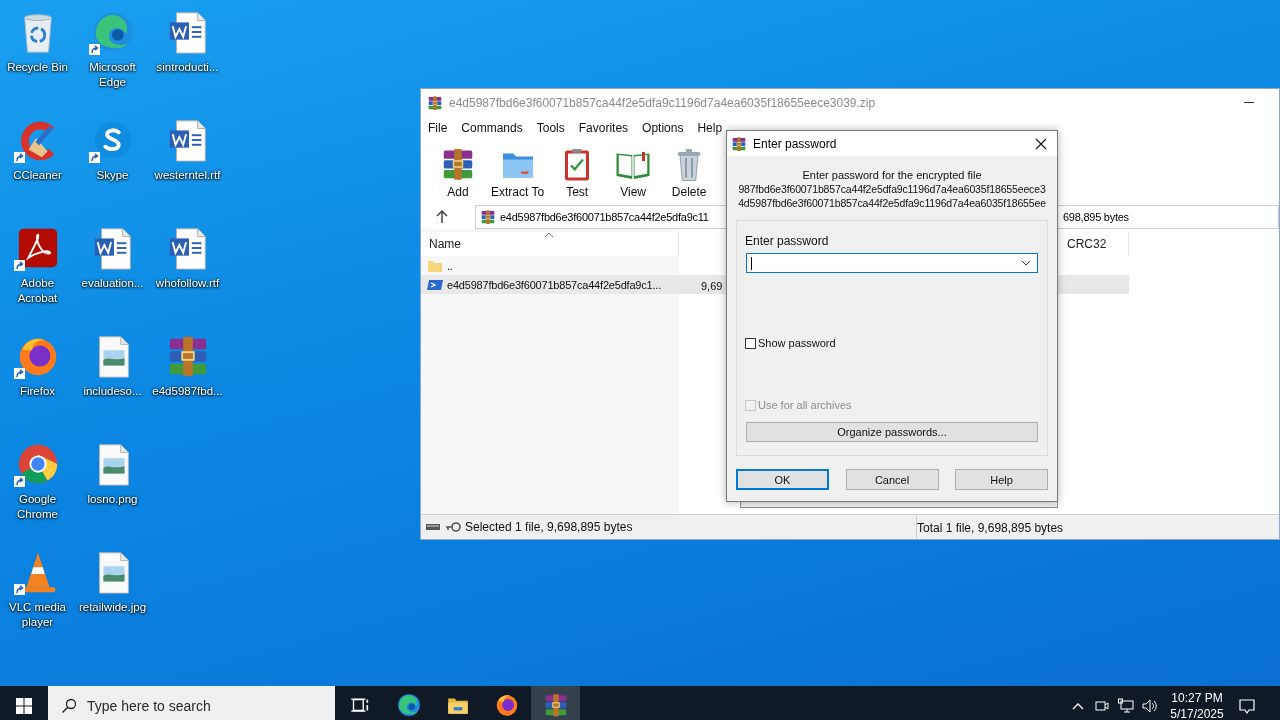 This screenshot has height=720, width=1280. What do you see at coordinates (1150, 706) in the screenshot?
I see `volume-icon` at bounding box center [1150, 706].